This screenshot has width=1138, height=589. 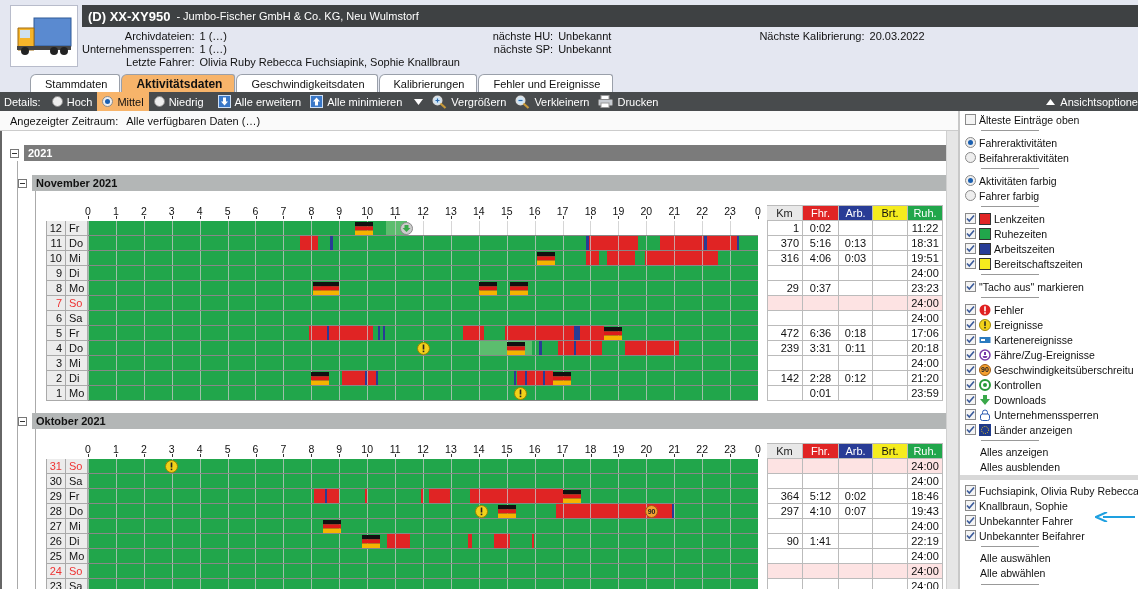 What do you see at coordinates (77, 288) in the screenshot?
I see `weekday-label: Mo` at bounding box center [77, 288].